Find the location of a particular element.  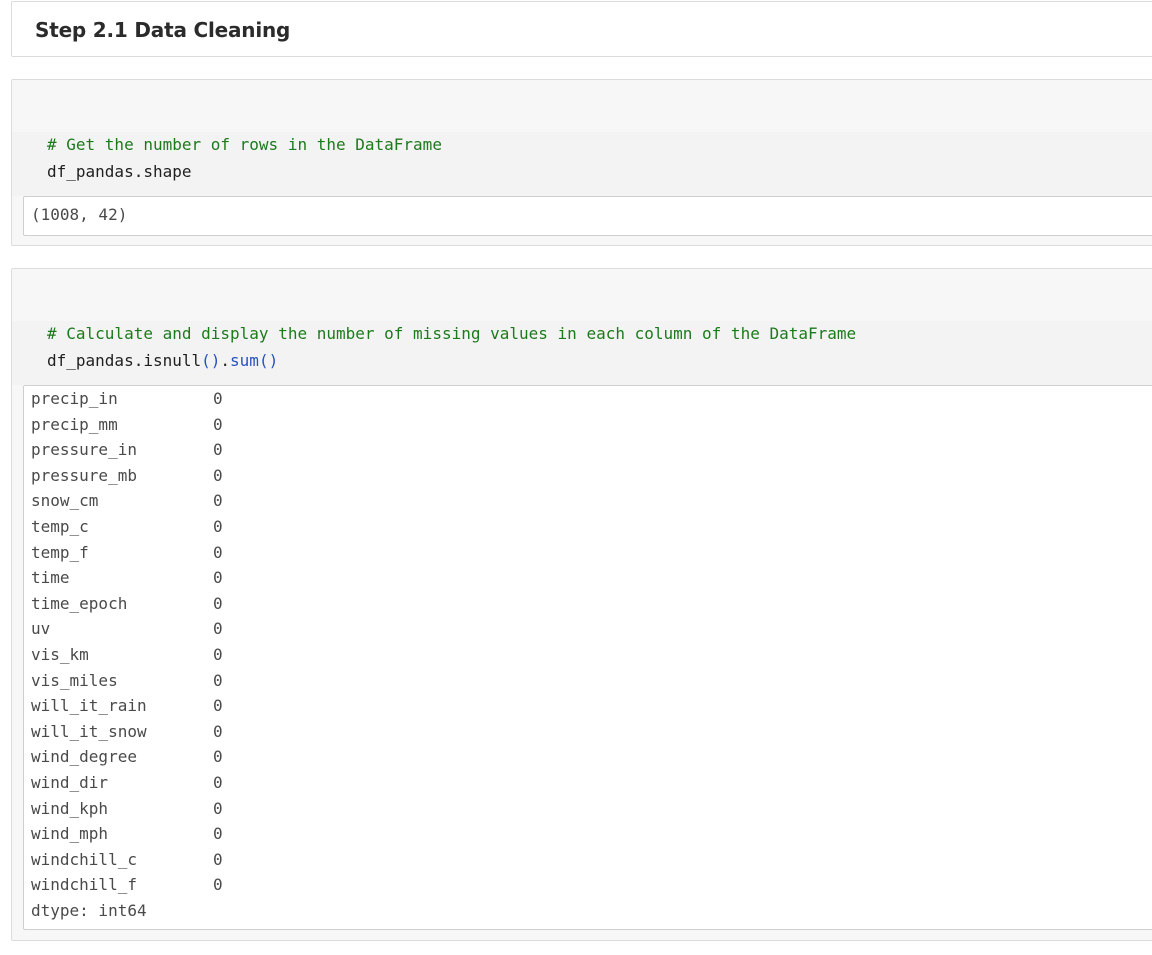

section-heading: Step 2.1 Data Cleaning is located at coordinates (163, 30).